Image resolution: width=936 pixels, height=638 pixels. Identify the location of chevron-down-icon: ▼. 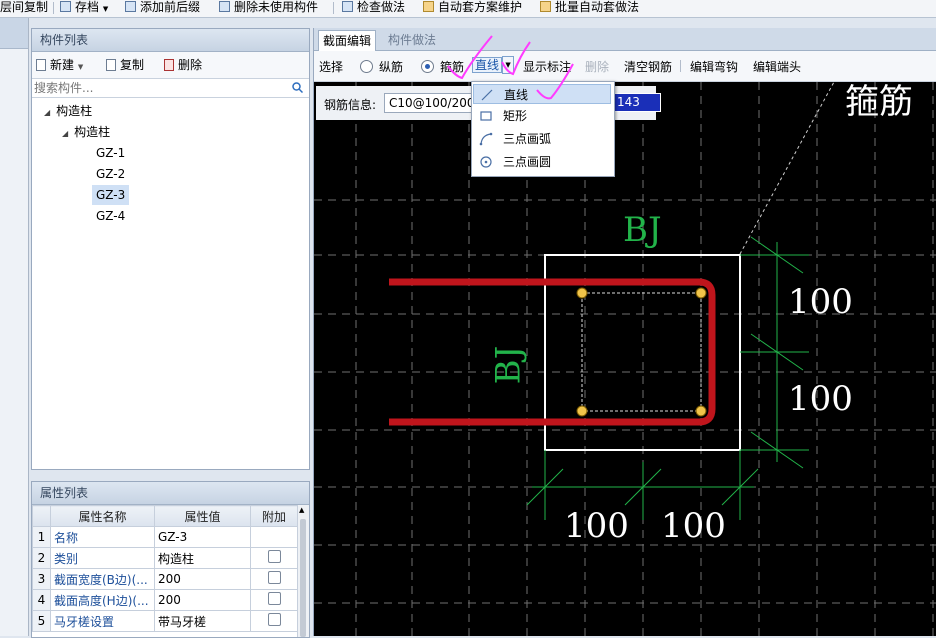
(508, 65).